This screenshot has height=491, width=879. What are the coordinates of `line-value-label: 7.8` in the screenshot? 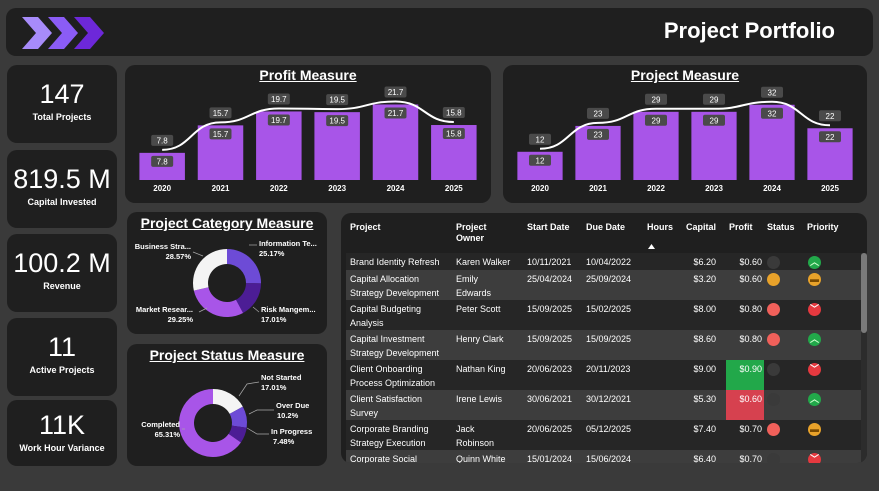 It's located at (163, 140).